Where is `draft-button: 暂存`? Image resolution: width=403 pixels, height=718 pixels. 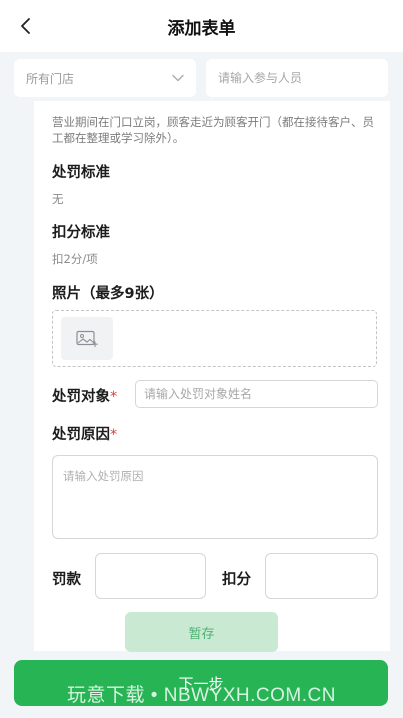 draft-button: 暂存 is located at coordinates (201, 632).